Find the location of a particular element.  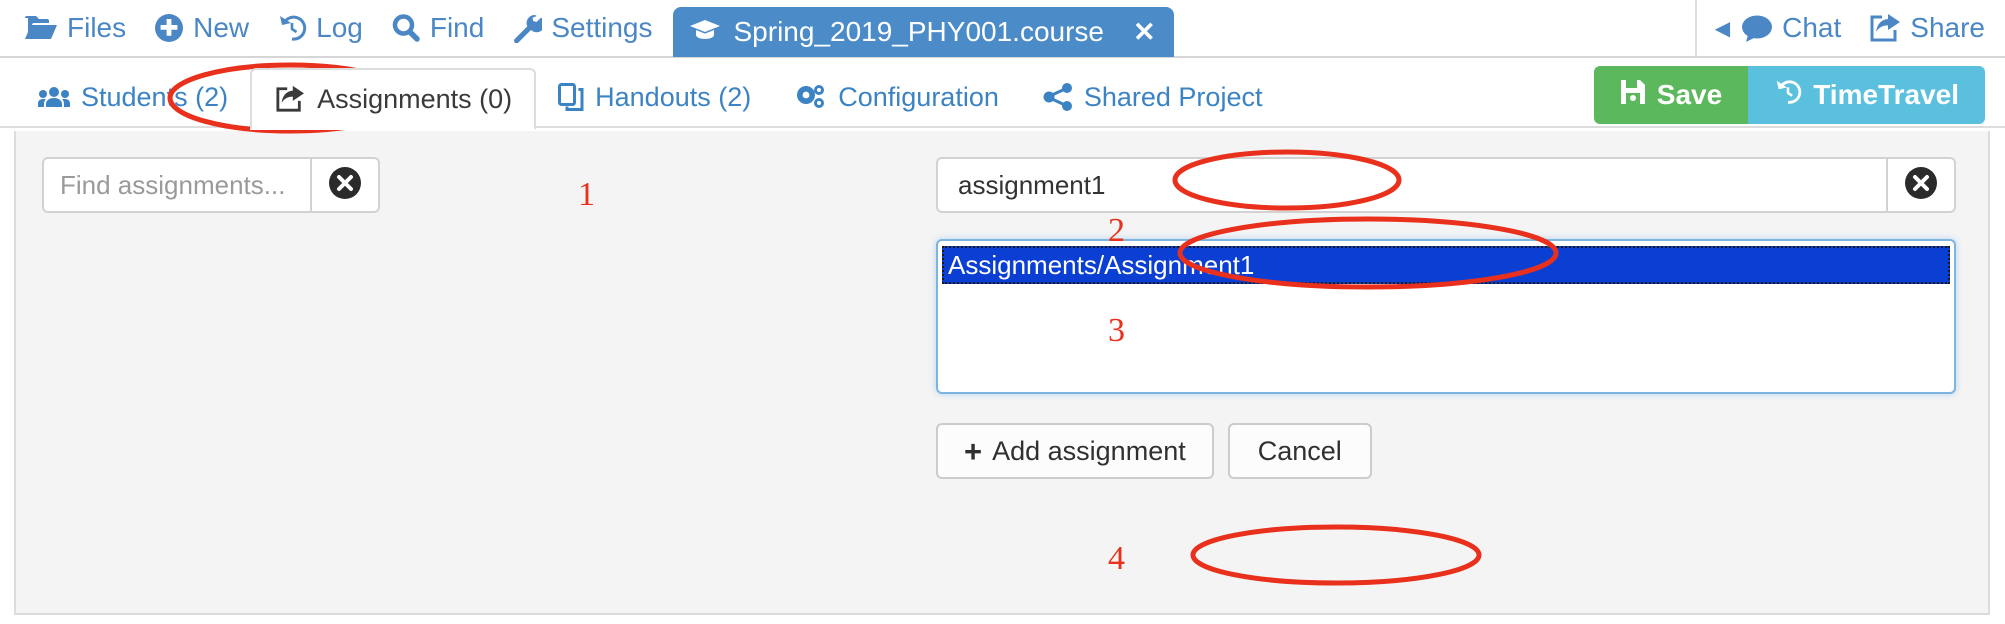

list-item: Assignments/Assignment1 is located at coordinates (1446, 265).